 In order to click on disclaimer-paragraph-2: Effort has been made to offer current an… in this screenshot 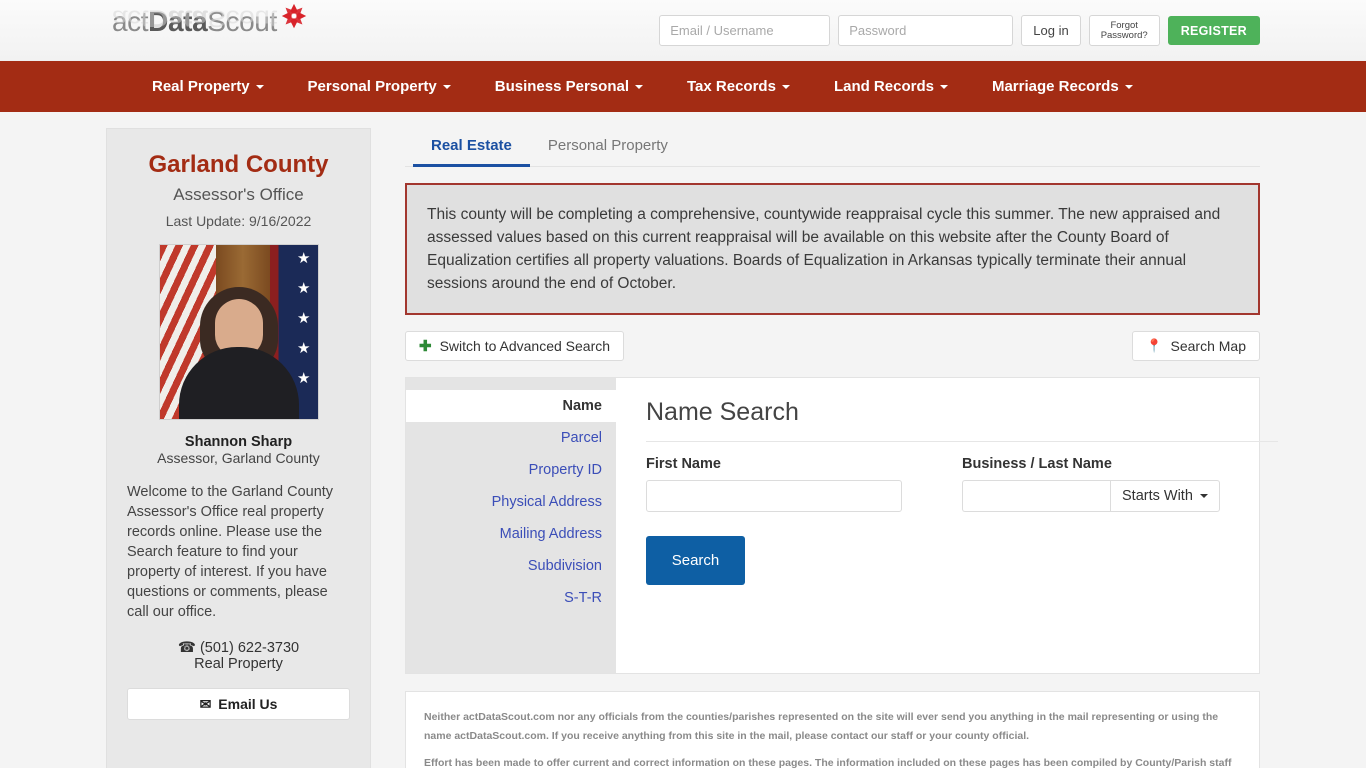, I will do `click(828, 762)`.